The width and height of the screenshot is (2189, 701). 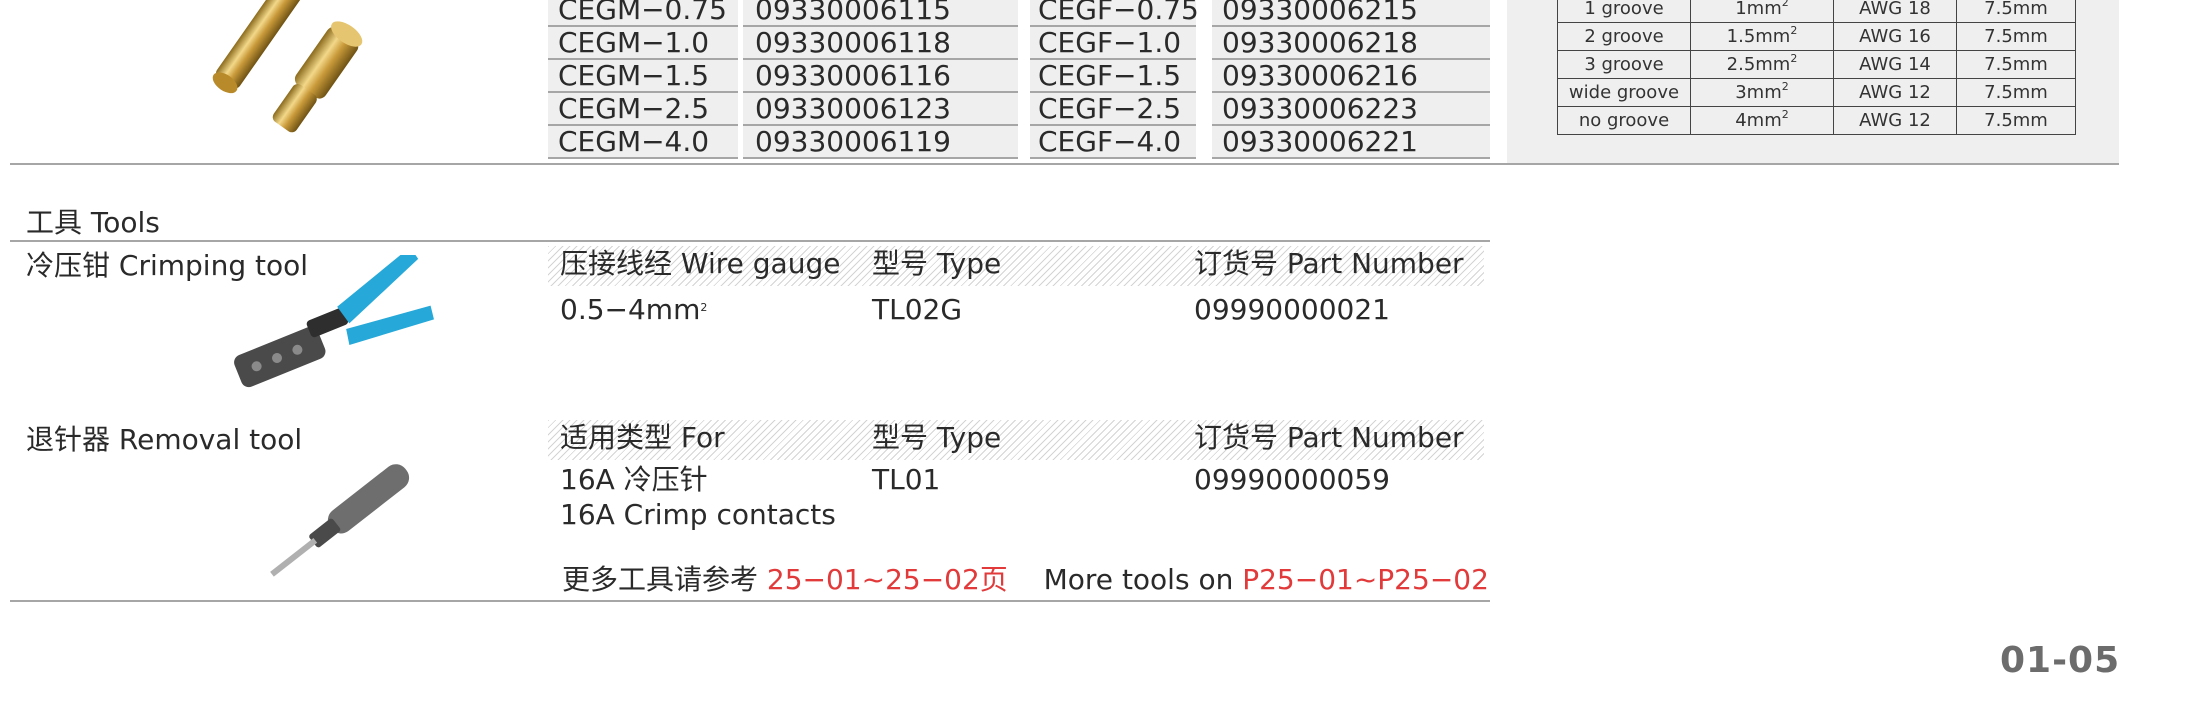 What do you see at coordinates (1064, 164) in the screenshot?
I see `section-divider` at bounding box center [1064, 164].